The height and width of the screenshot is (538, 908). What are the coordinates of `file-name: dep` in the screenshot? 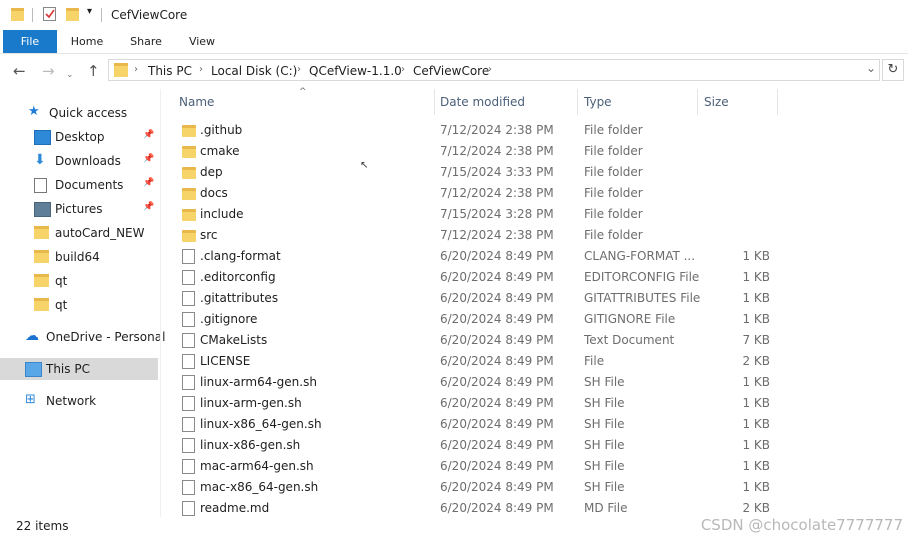 It's located at (211, 172).